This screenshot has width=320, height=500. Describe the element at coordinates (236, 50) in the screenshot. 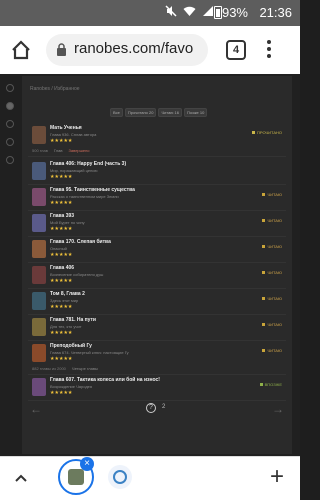

I see `tab-switcher-button: 4` at that location.